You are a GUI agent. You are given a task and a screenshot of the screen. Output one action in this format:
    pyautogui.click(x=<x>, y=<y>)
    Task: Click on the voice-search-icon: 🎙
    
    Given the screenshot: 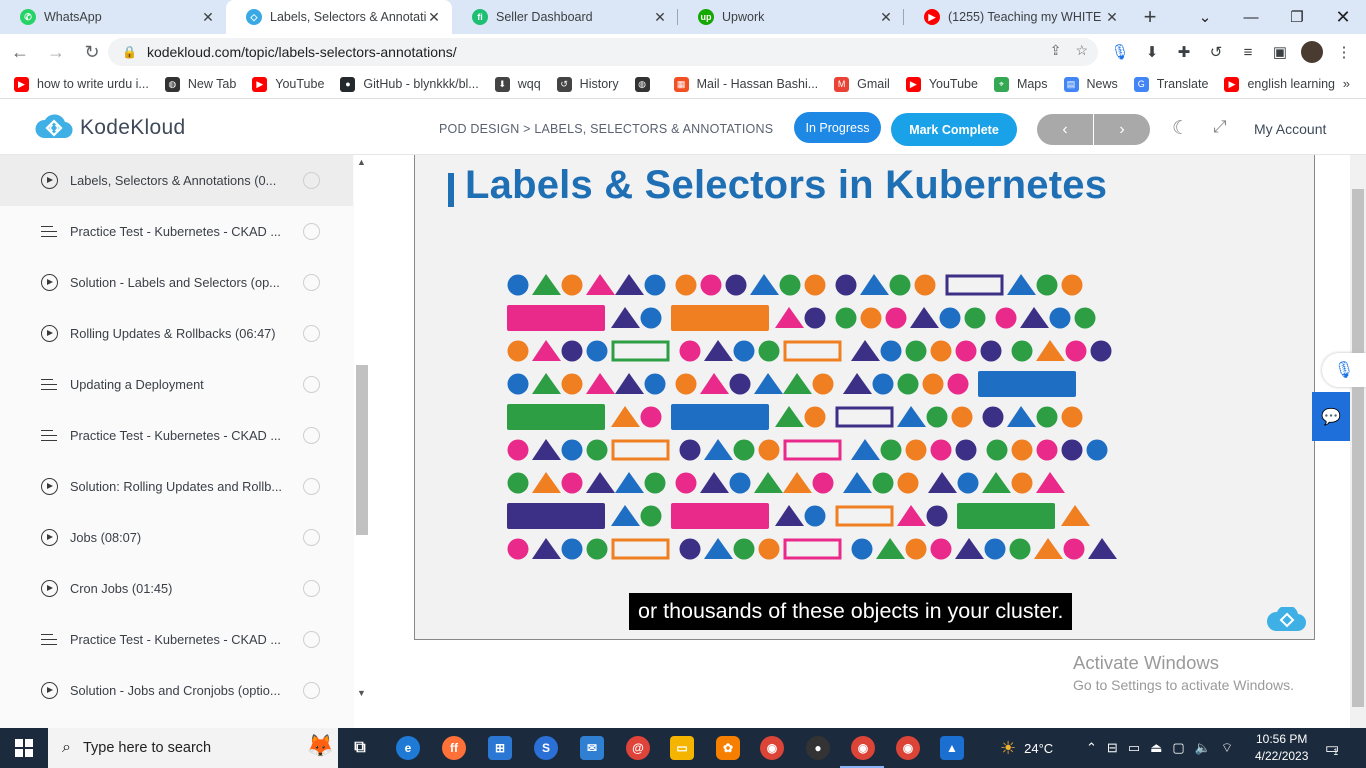 What is the action you would take?
    pyautogui.click(x=1120, y=52)
    